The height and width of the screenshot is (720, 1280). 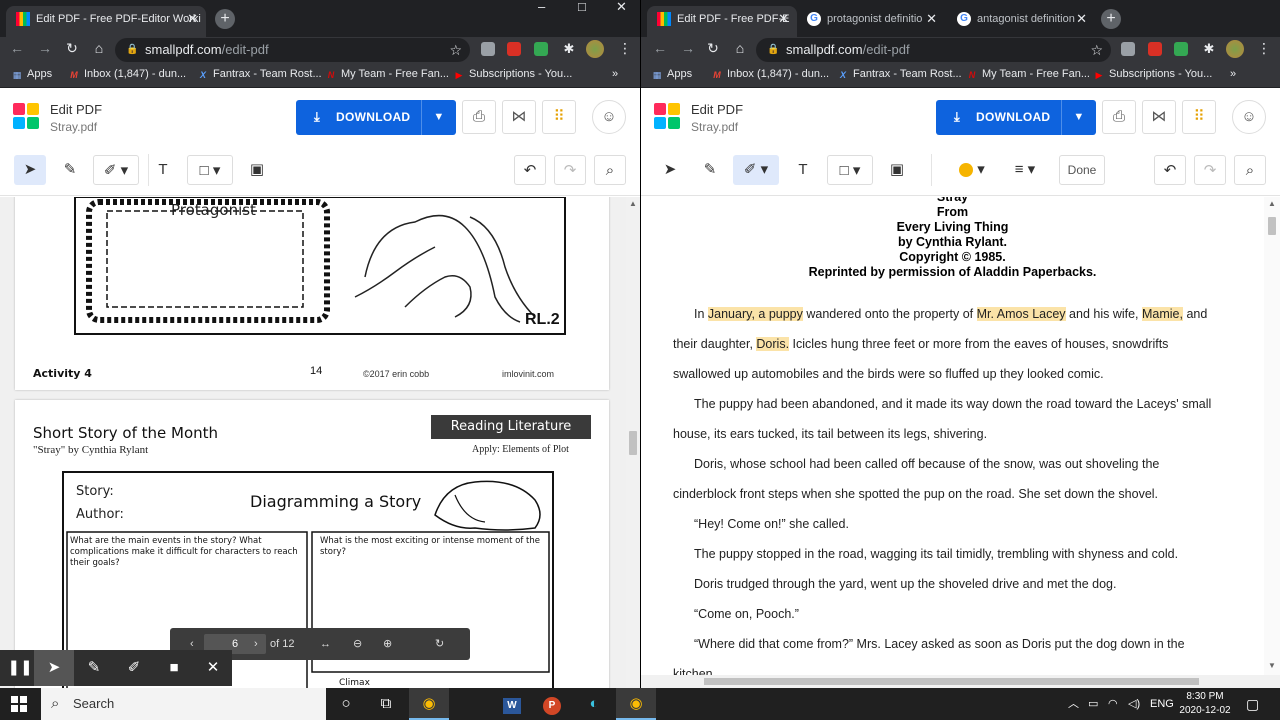 What do you see at coordinates (183, 704) in the screenshot?
I see `taskbar-search: ⌕ Search` at bounding box center [183, 704].